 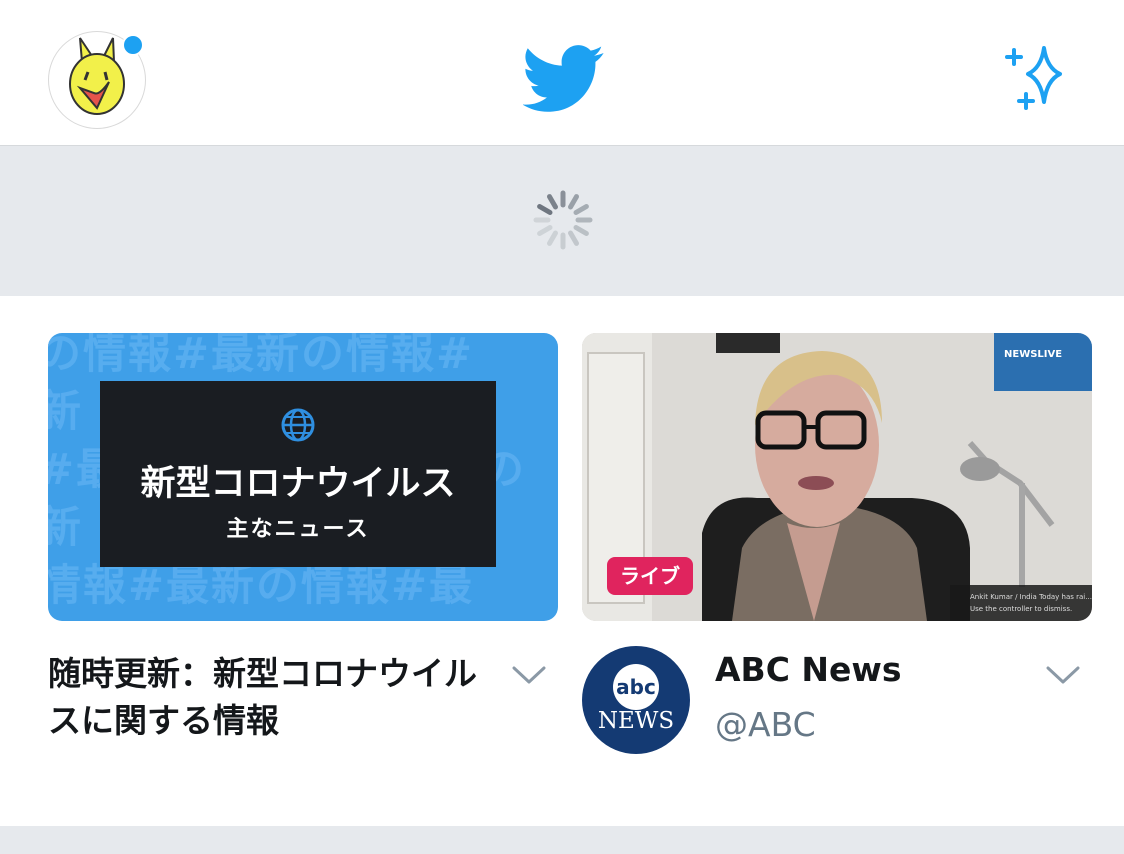 What do you see at coordinates (808, 669) in the screenshot?
I see `account-name: ABC News` at bounding box center [808, 669].